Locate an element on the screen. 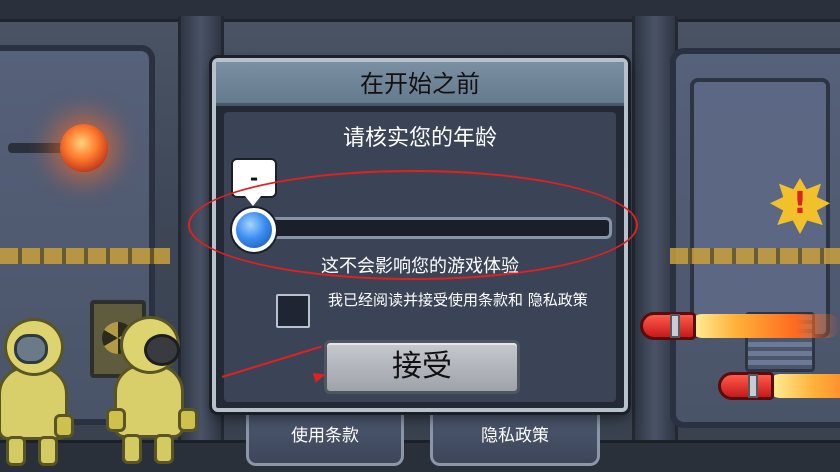 The image size is (840, 472). warning-icon: ! is located at coordinates (800, 206).